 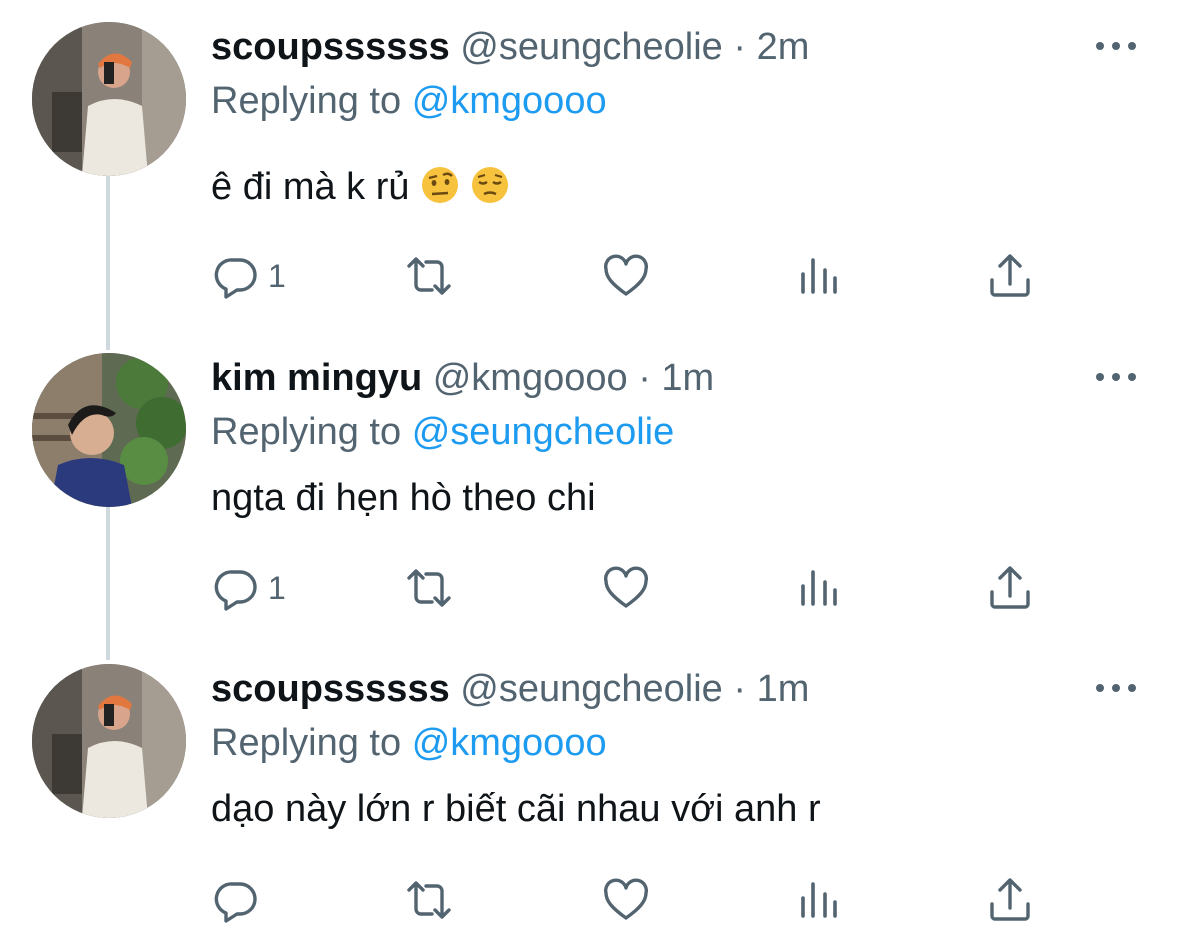 I want to click on tweet-header: scoupssssss @seungcheolie · 2m, so click(x=510, y=47).